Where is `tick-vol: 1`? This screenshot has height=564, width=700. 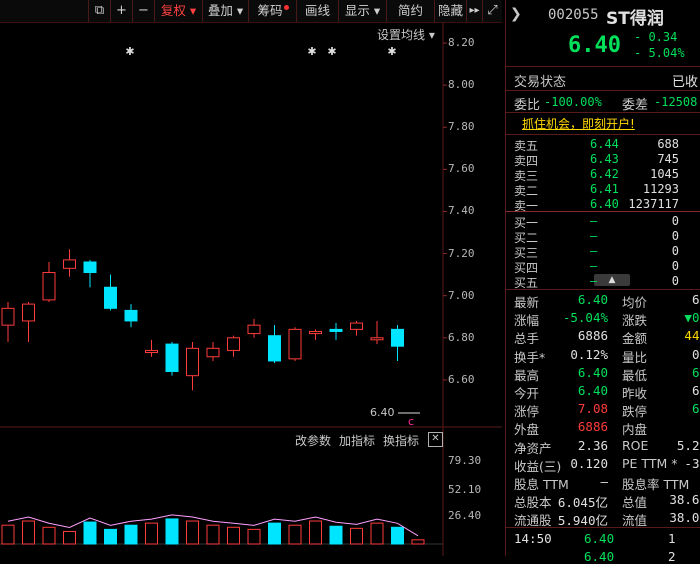 tick-vol: 1 is located at coordinates (672, 538).